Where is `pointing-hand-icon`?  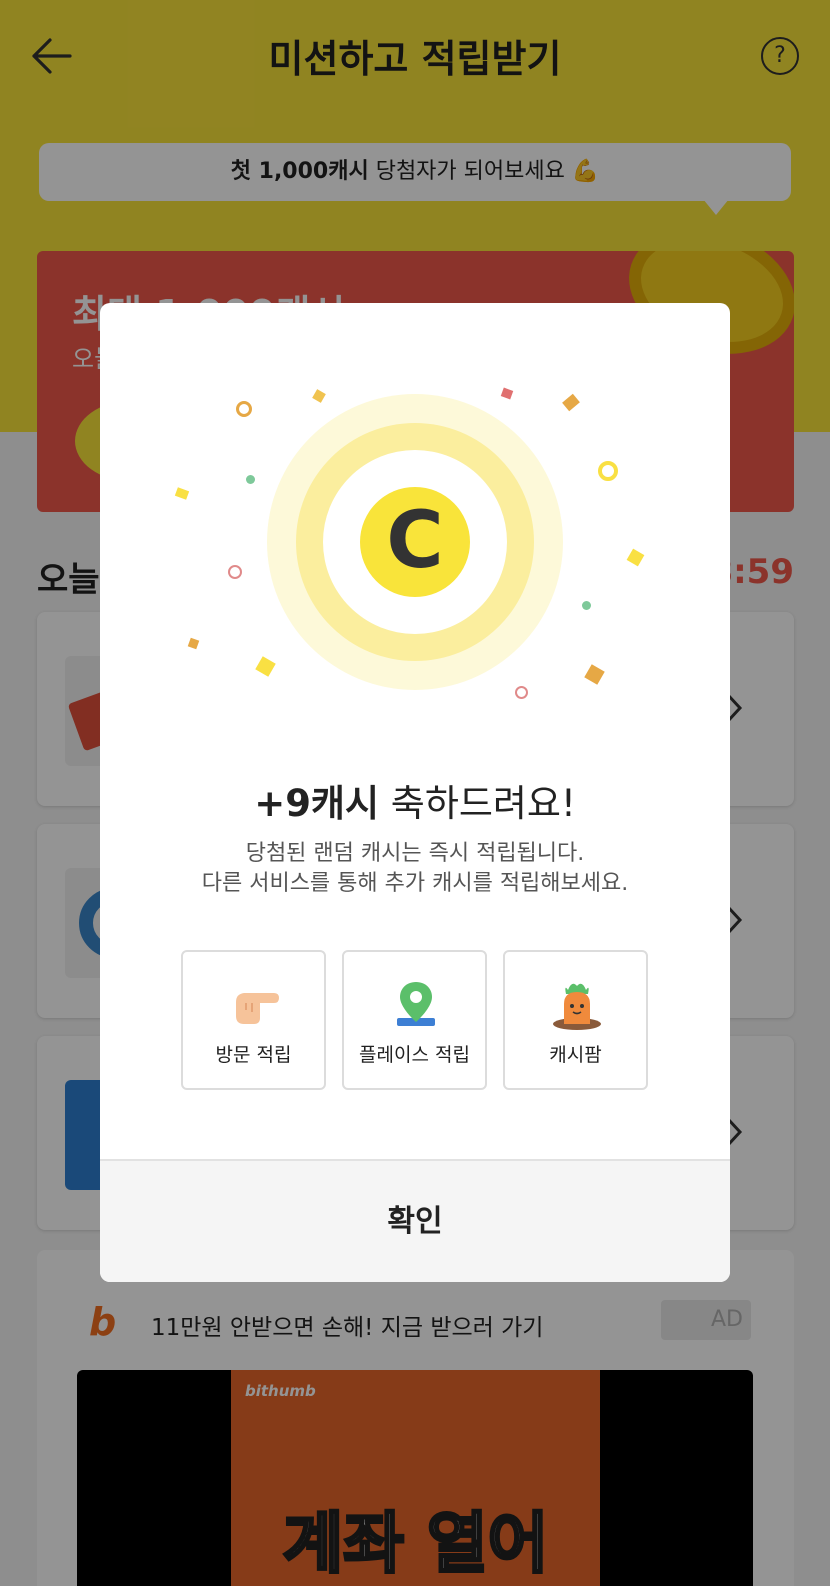 pointing-hand-icon is located at coordinates (257, 1008).